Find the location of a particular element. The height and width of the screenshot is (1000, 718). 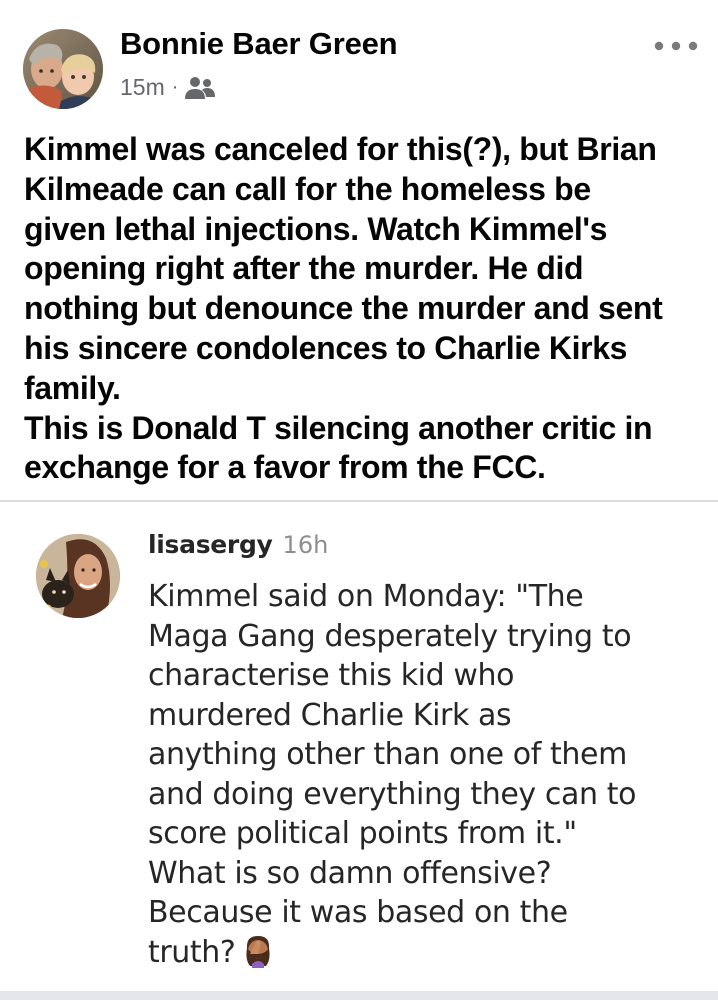

more-options-button is located at coordinates (676, 46).